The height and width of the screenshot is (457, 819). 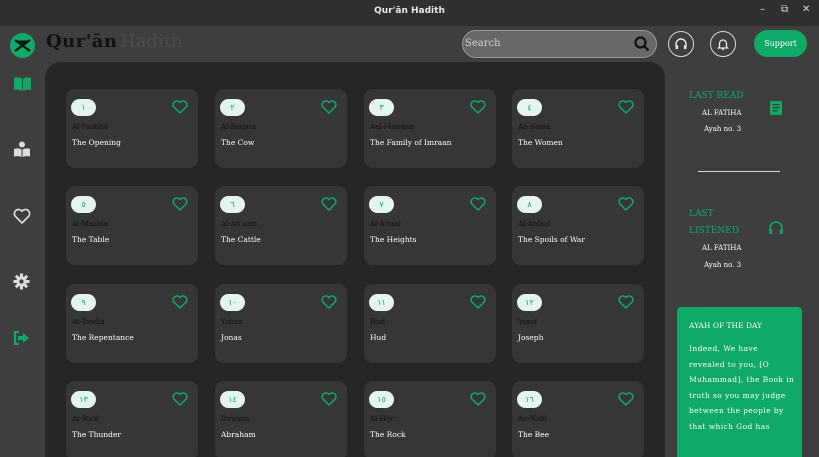 I want to click on book-stand-icon, so click(x=22, y=45).